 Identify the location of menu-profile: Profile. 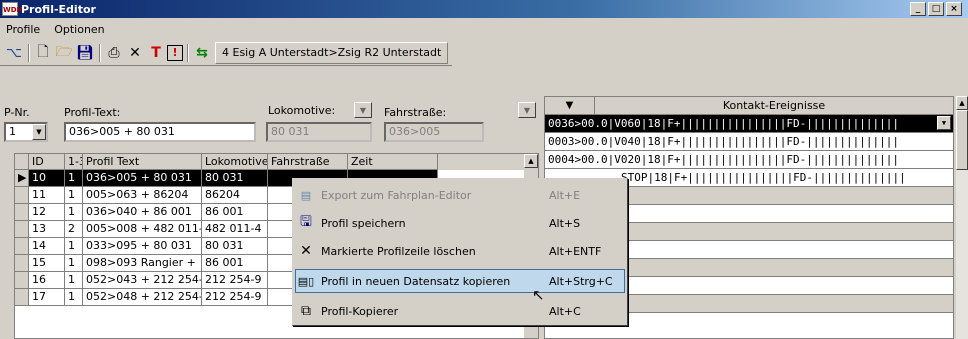
(23, 29).